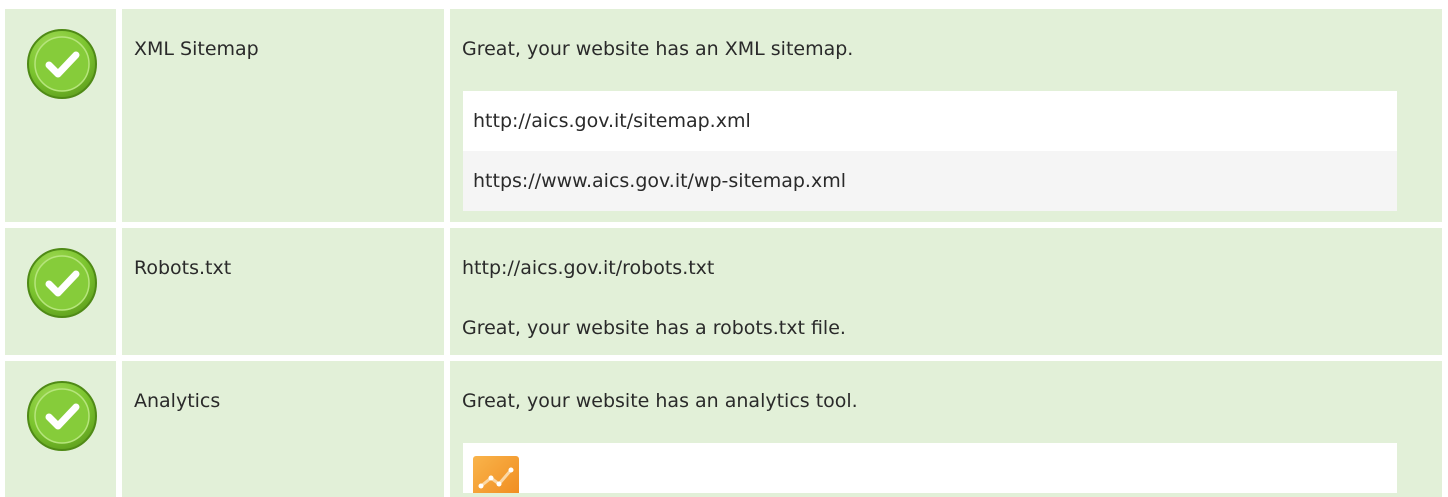 The image size is (1448, 497). What do you see at coordinates (930, 468) in the screenshot?
I see `analytics-tools-list` at bounding box center [930, 468].